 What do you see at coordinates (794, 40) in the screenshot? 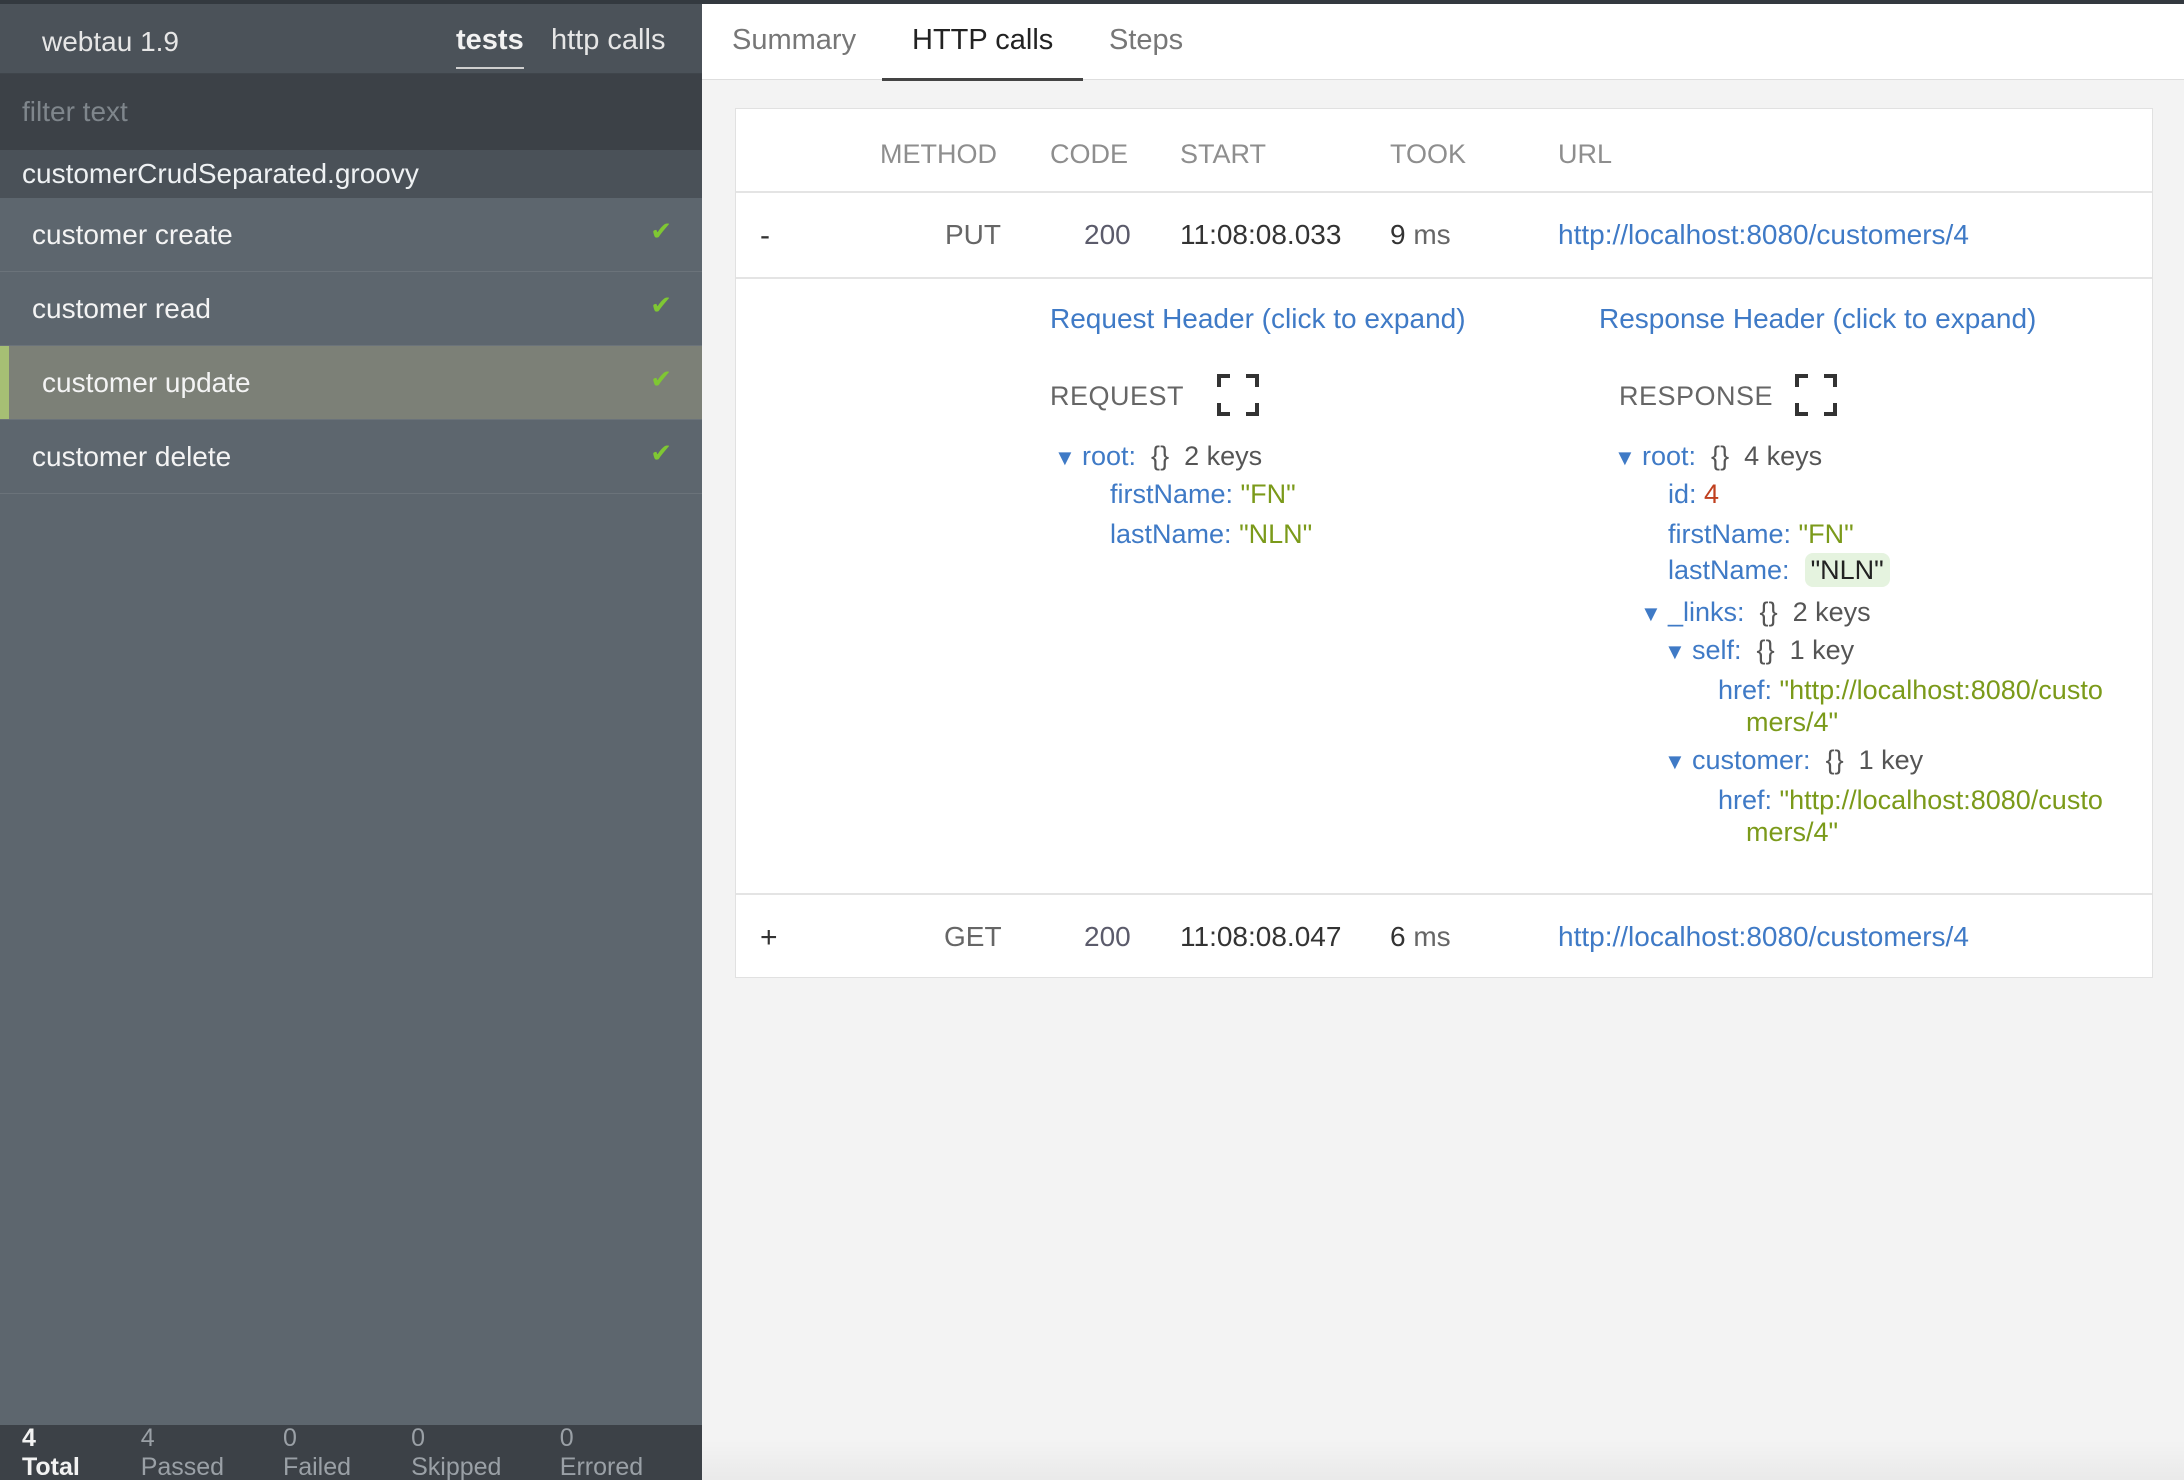
I see `tab-summary: Summary` at bounding box center [794, 40].